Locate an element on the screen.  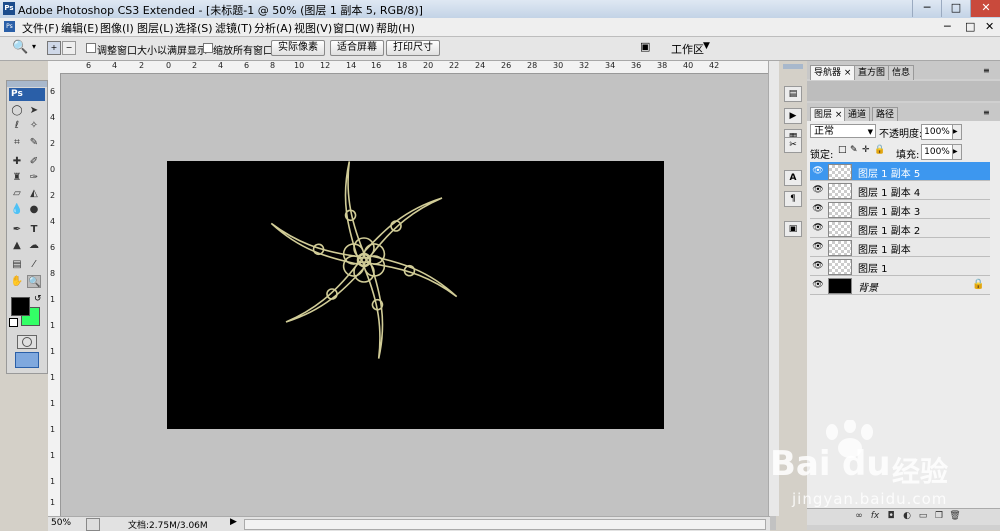
print-size-button: 打印尺寸 is located at coordinates (413, 48).